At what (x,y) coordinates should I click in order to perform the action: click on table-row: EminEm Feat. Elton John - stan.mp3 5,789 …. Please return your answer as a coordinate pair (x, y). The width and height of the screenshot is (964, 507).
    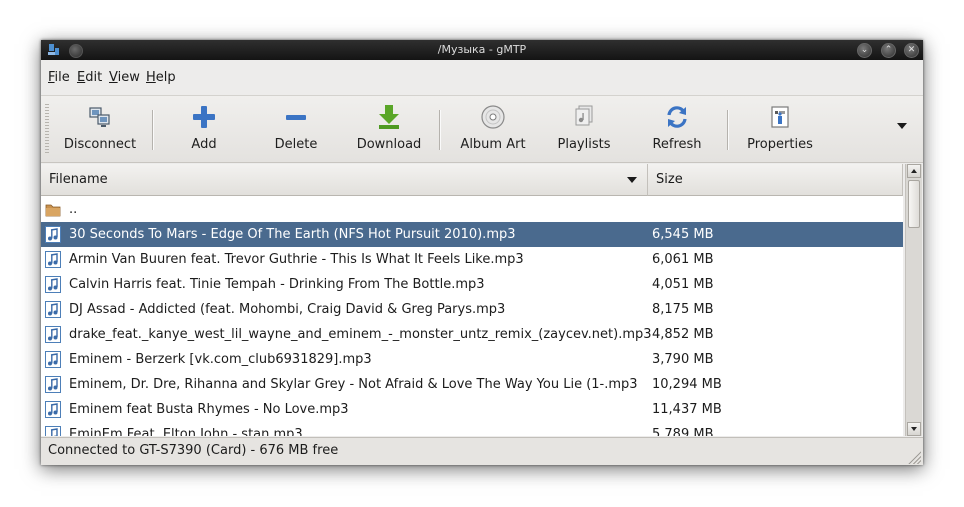
    Looking at the image, I should click on (472, 429).